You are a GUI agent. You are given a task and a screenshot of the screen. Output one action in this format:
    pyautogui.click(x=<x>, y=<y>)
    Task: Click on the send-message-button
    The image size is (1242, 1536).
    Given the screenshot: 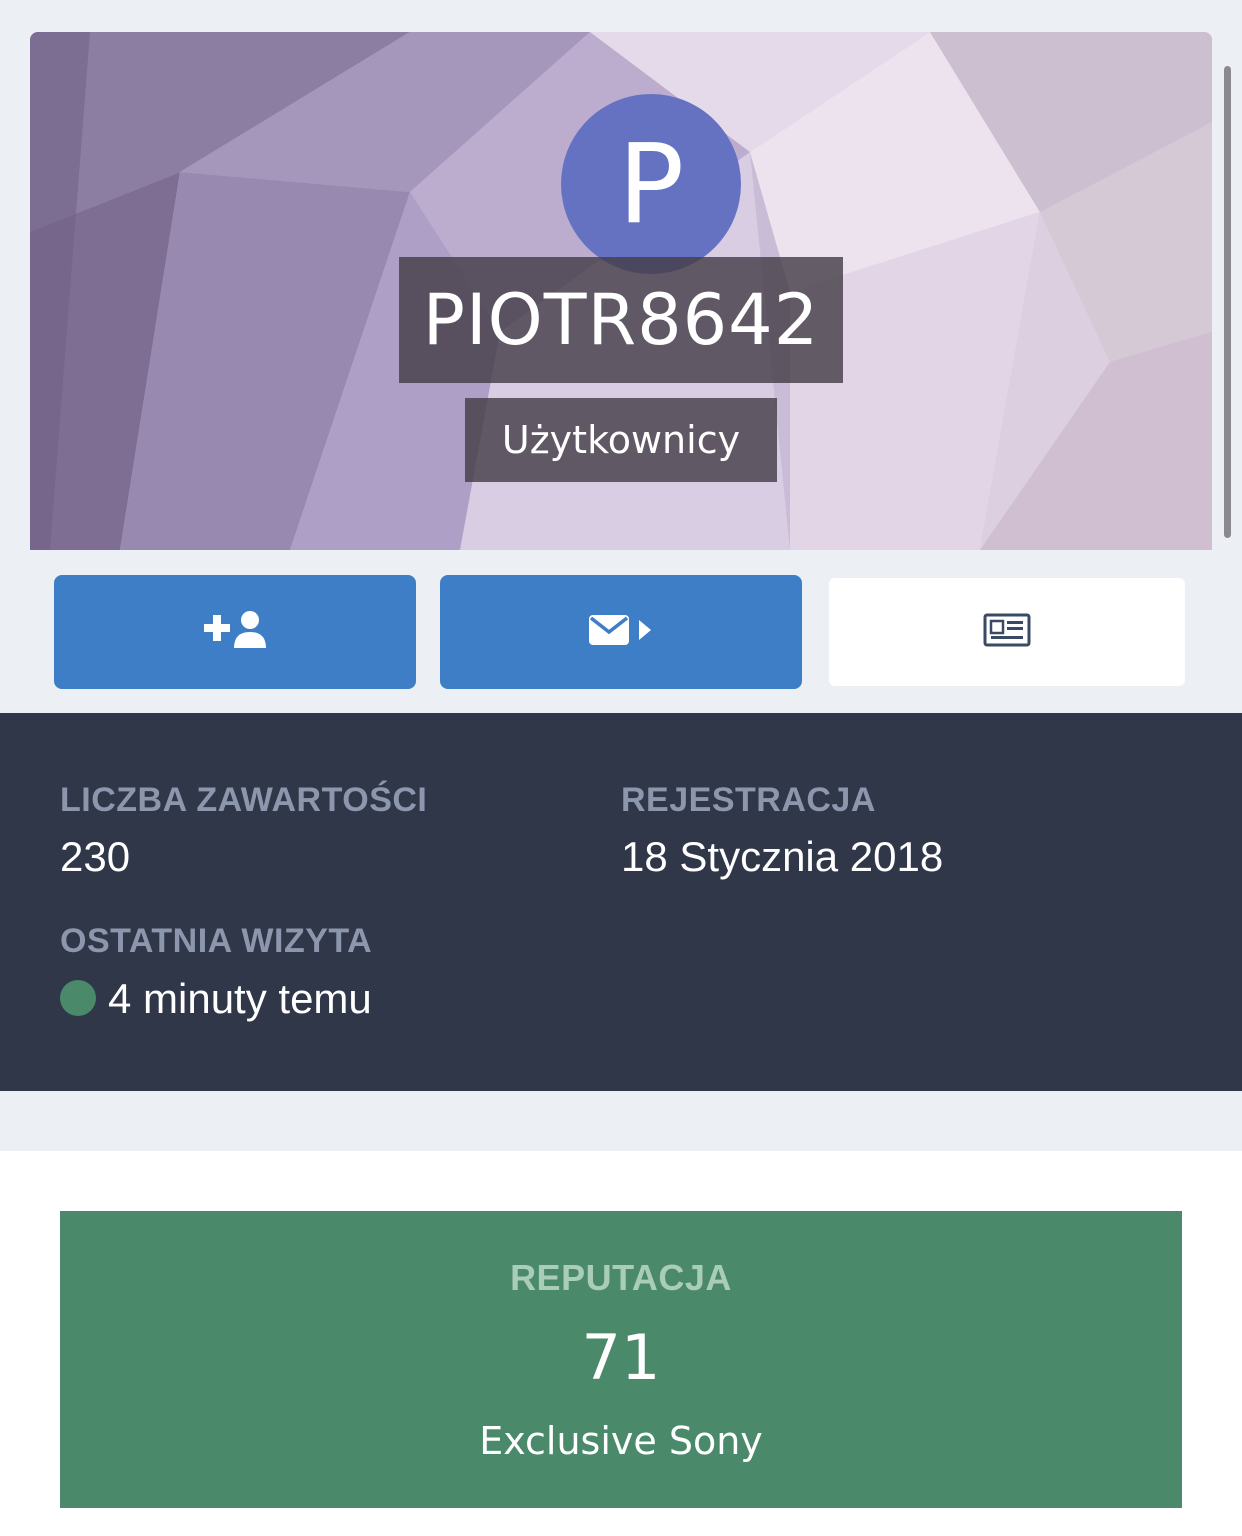 What is the action you would take?
    pyautogui.click(x=621, y=632)
    